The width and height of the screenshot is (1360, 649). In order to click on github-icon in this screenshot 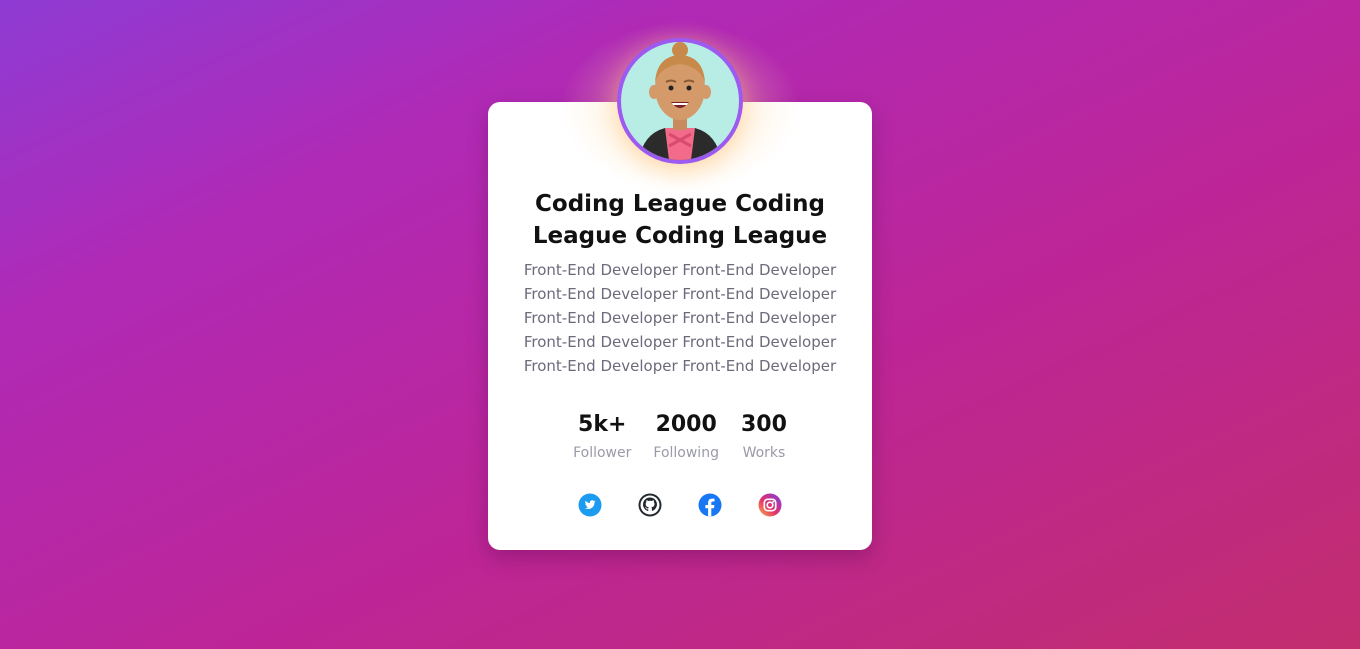, I will do `click(650, 505)`.